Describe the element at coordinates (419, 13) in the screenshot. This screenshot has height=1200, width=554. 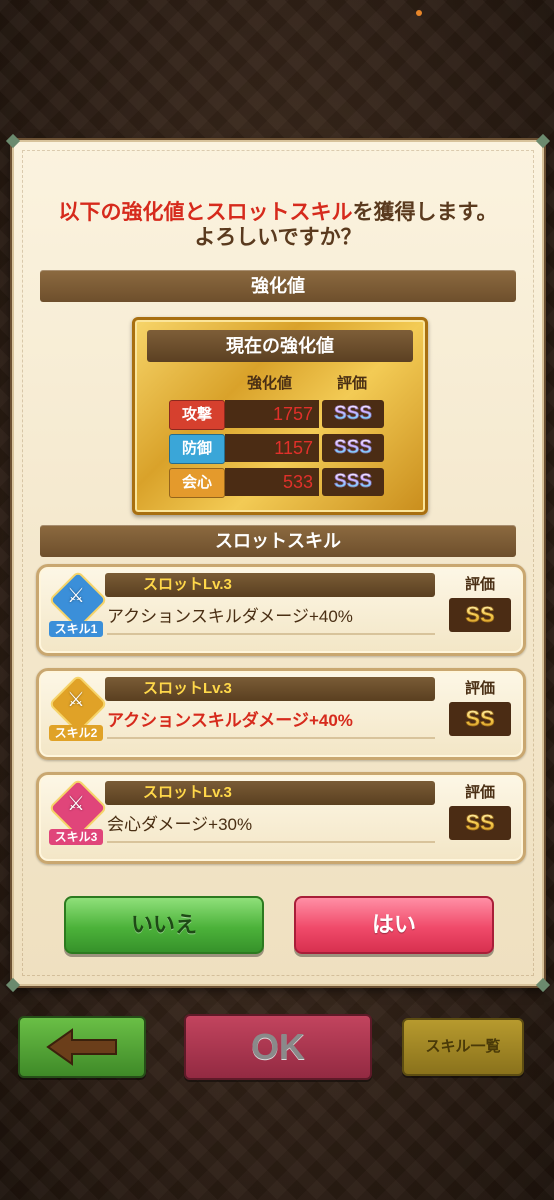
I see `notification-dot` at that location.